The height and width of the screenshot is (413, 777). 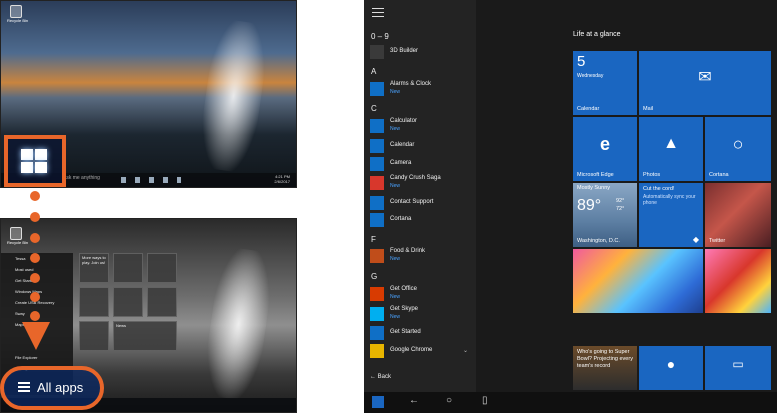 I want to click on food-drink-icon, so click(x=377, y=256).